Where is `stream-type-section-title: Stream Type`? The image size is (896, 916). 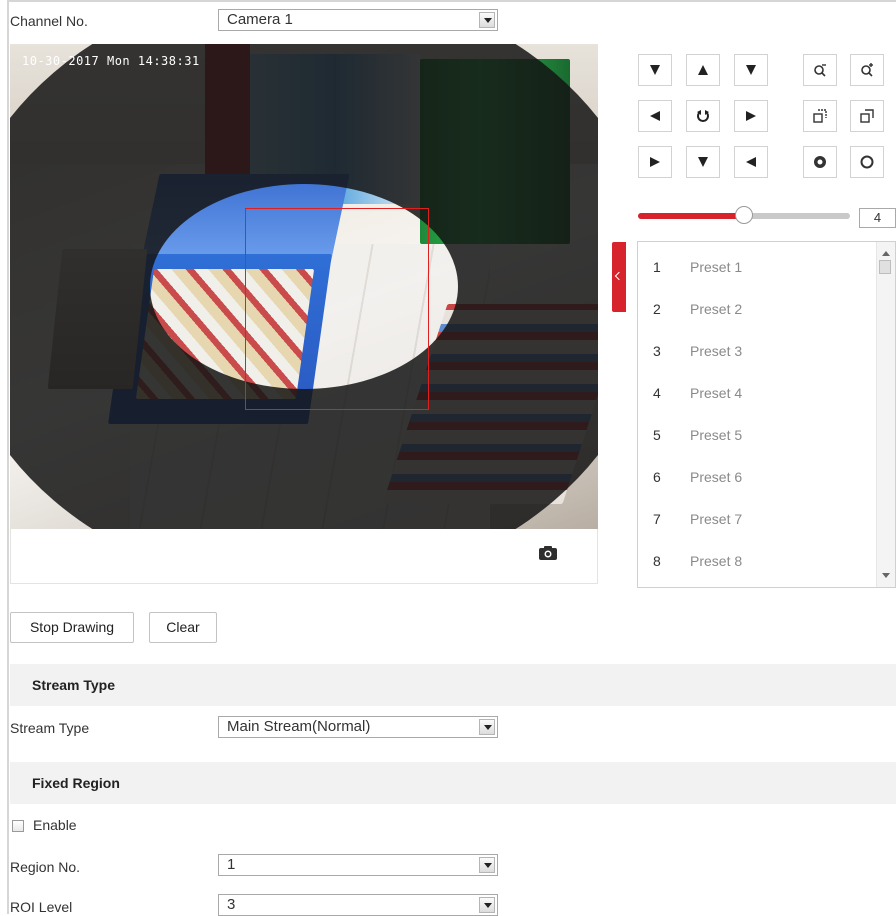
stream-type-section-title: Stream Type is located at coordinates (73, 685).